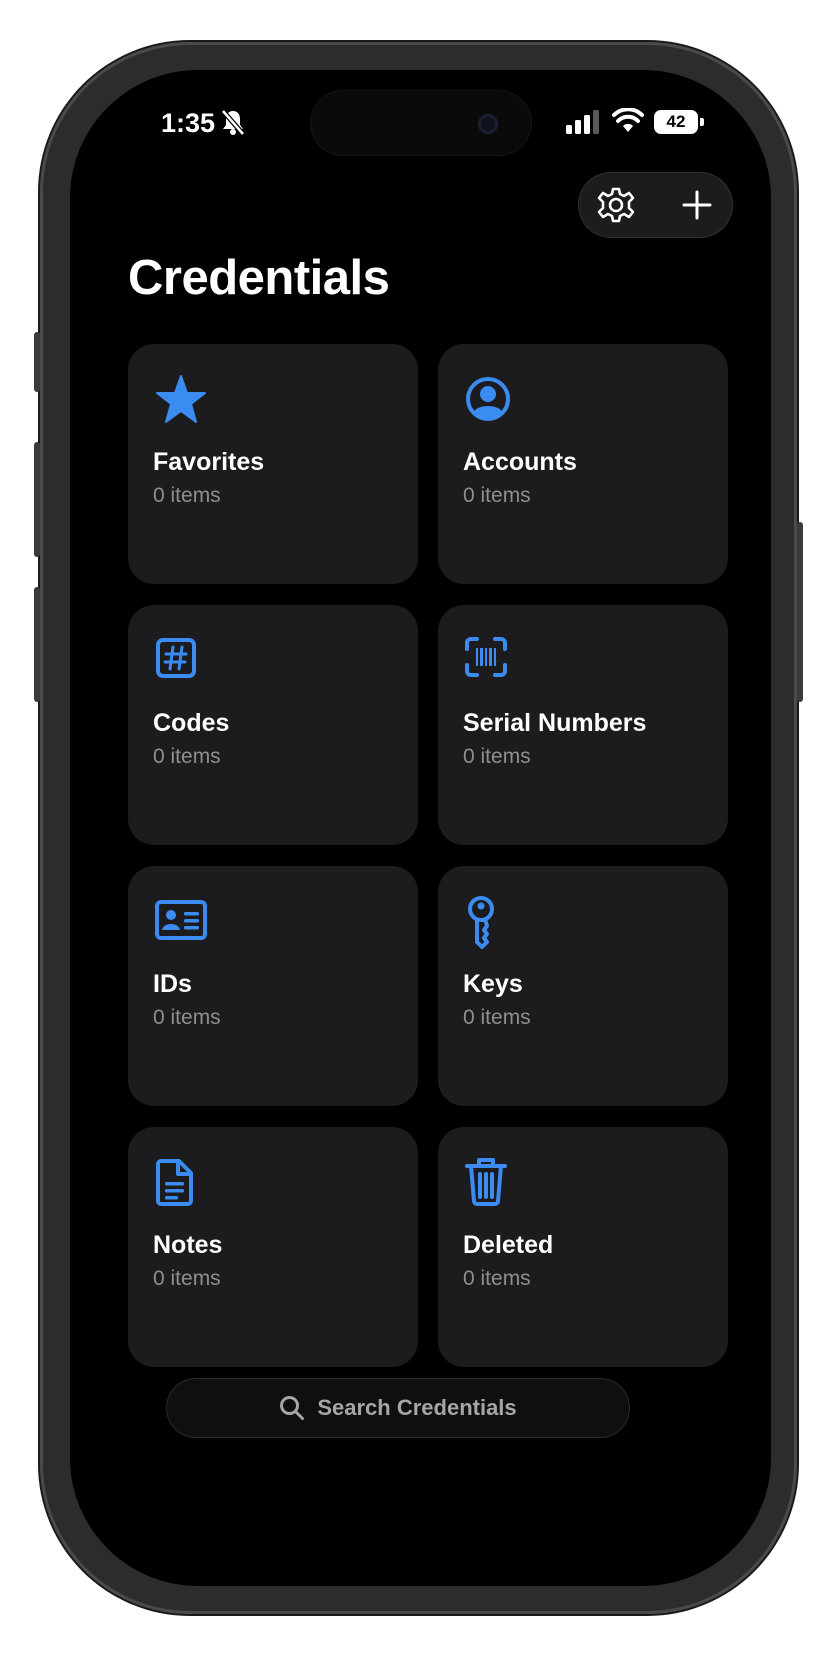 The image size is (840, 1655). What do you see at coordinates (292, 1408) in the screenshot?
I see `search-icon` at bounding box center [292, 1408].